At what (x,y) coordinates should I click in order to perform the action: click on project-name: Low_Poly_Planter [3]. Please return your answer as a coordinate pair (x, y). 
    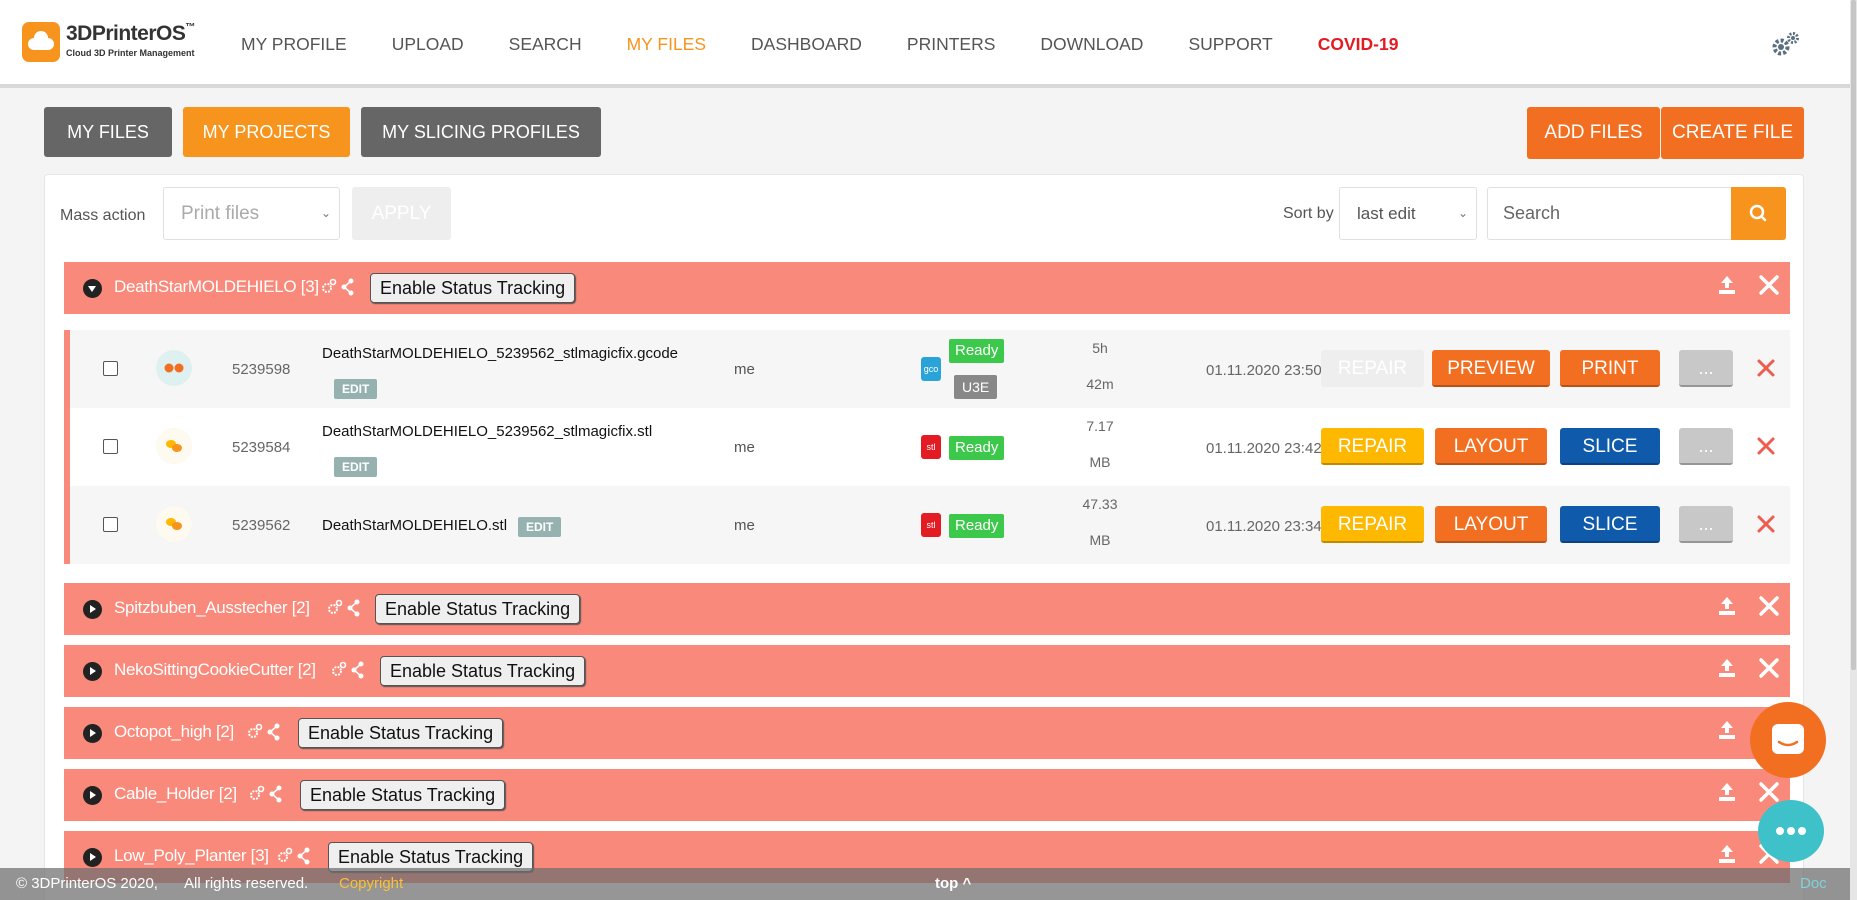
    Looking at the image, I should click on (191, 856).